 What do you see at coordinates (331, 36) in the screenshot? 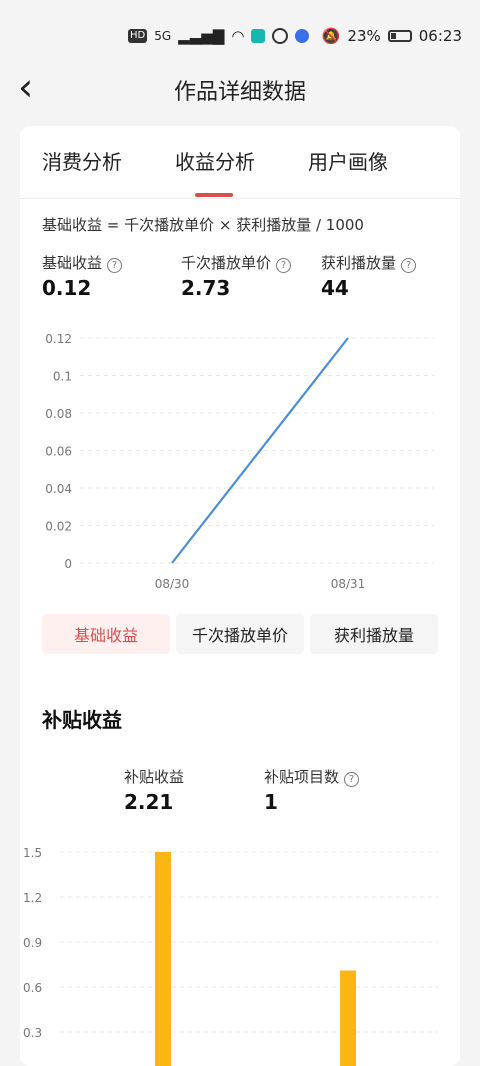
I see `silent-bell-icon: 🔕` at bounding box center [331, 36].